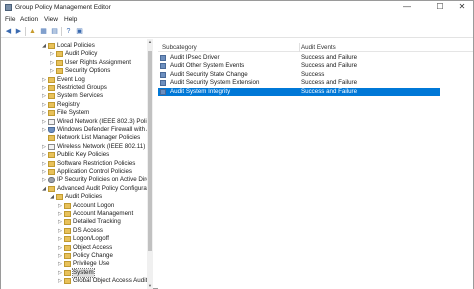 The height and width of the screenshot is (289, 474). I want to click on tree-node: ▷ Public Key Policies, so click(74, 155).